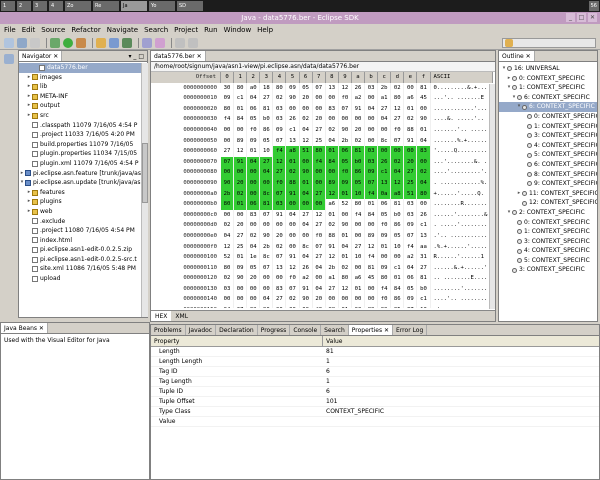 The height and width of the screenshot is (480, 600). Describe the element at coordinates (80, 260) in the screenshot. I see `navigator-item: pi.eclipse.asn1-edit-0.0.2.5-src.t` at that location.